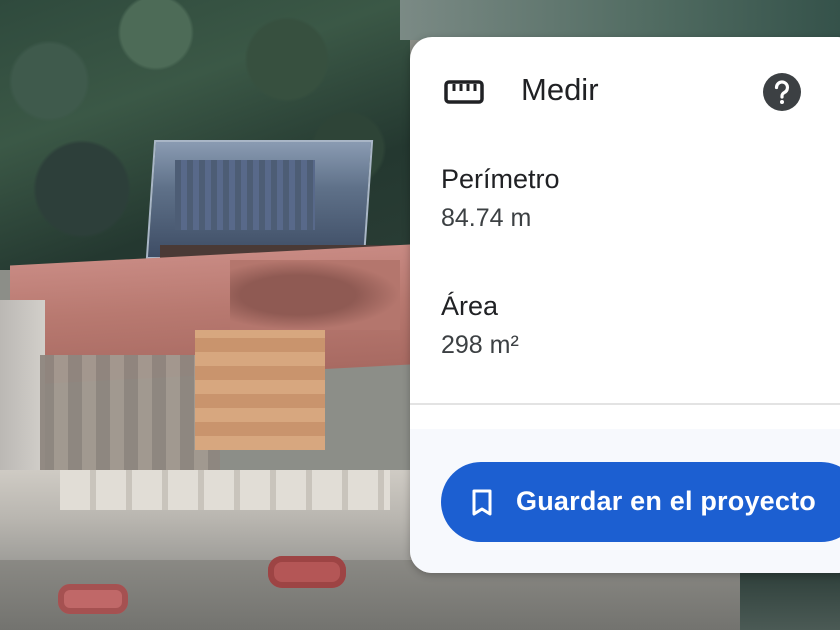  Describe the element at coordinates (470, 306) in the screenshot. I see `area-label: Área` at that location.